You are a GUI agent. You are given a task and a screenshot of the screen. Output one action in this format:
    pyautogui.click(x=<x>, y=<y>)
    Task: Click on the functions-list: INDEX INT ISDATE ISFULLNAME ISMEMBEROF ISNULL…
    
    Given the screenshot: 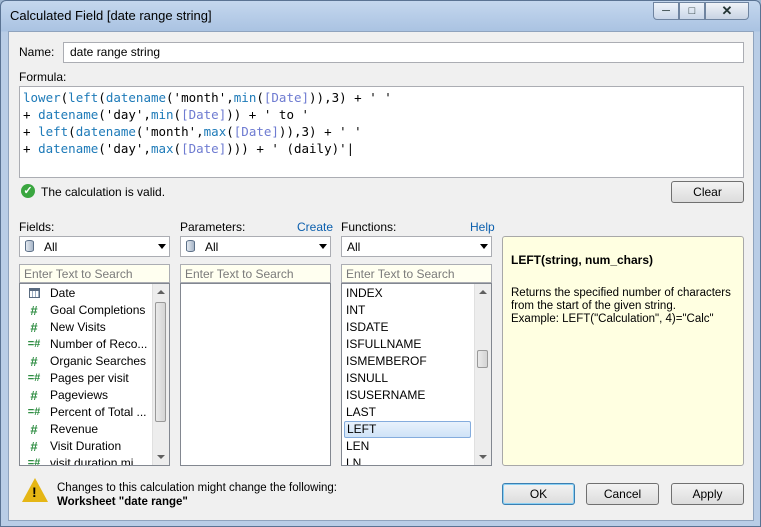 What is the action you would take?
    pyautogui.click(x=416, y=374)
    